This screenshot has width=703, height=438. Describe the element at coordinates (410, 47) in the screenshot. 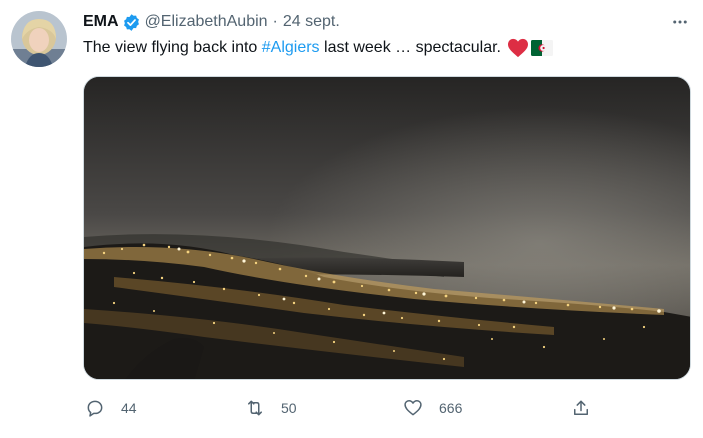

I see `tweet-text-suffix: last week … spectacular.` at that location.